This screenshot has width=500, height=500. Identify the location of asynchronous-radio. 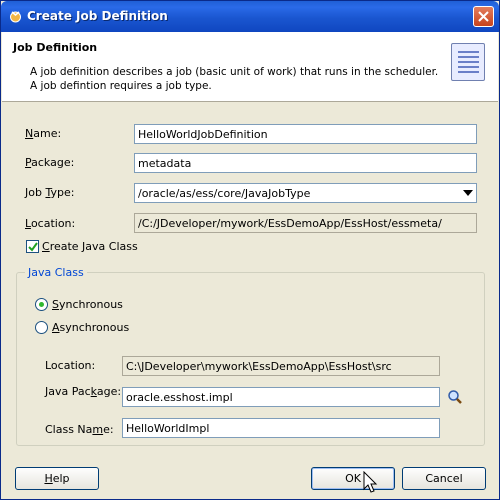
(41, 327).